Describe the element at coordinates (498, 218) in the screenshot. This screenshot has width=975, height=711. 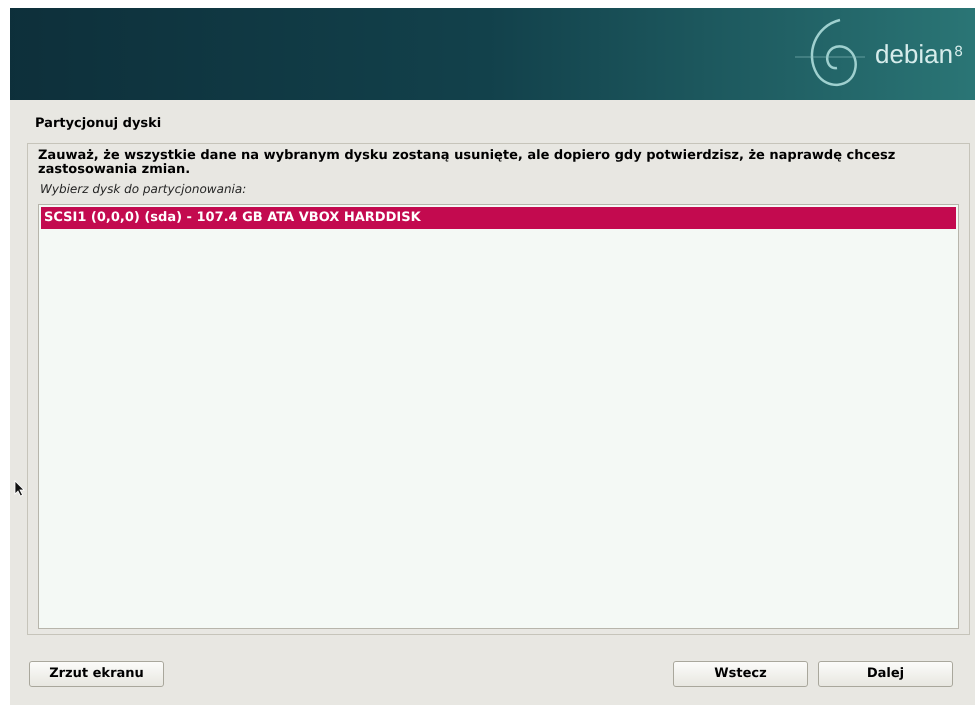
I see `disk-list-item: SCSI1 (0,0,0) (sda) - 107.4 GB ATA VBOX HARDDISK` at that location.